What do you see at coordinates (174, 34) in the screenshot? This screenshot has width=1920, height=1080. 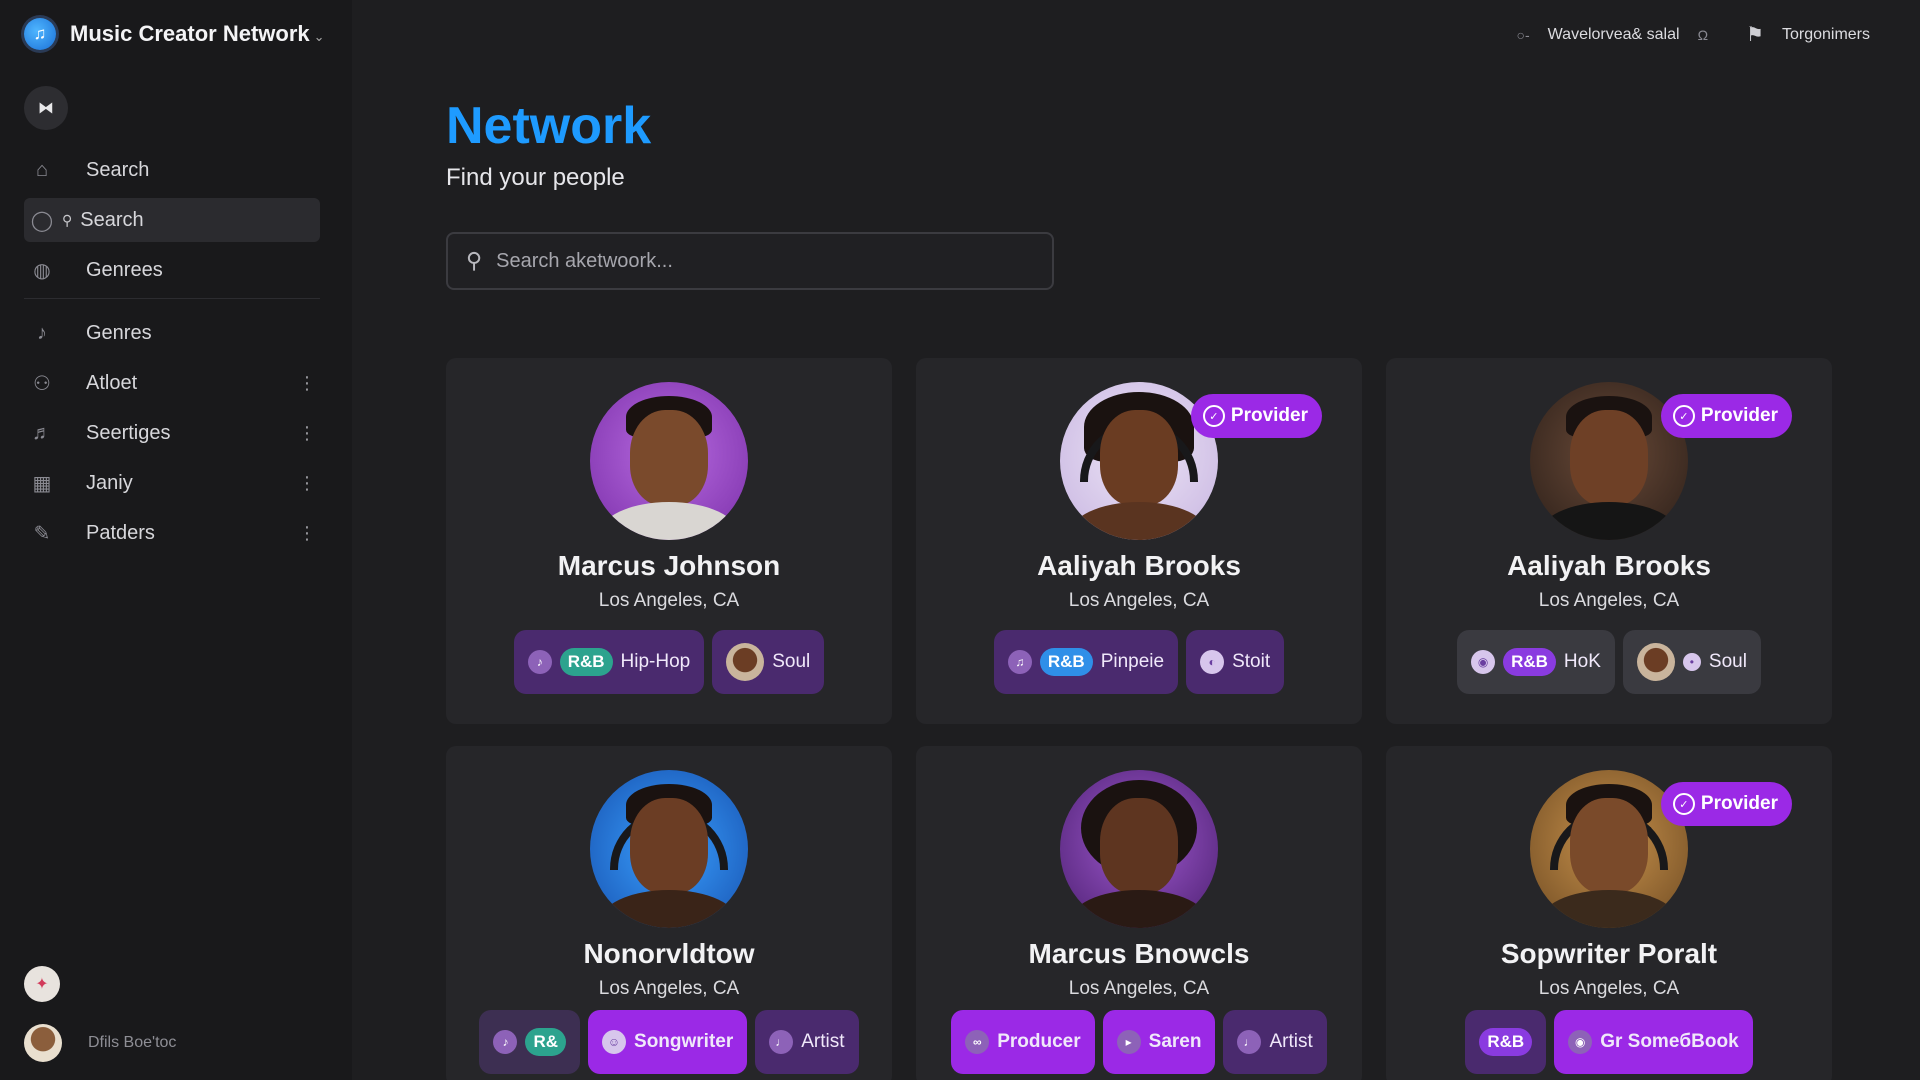 I see `brand: ♫ Music Creator Network ⌄` at bounding box center [174, 34].